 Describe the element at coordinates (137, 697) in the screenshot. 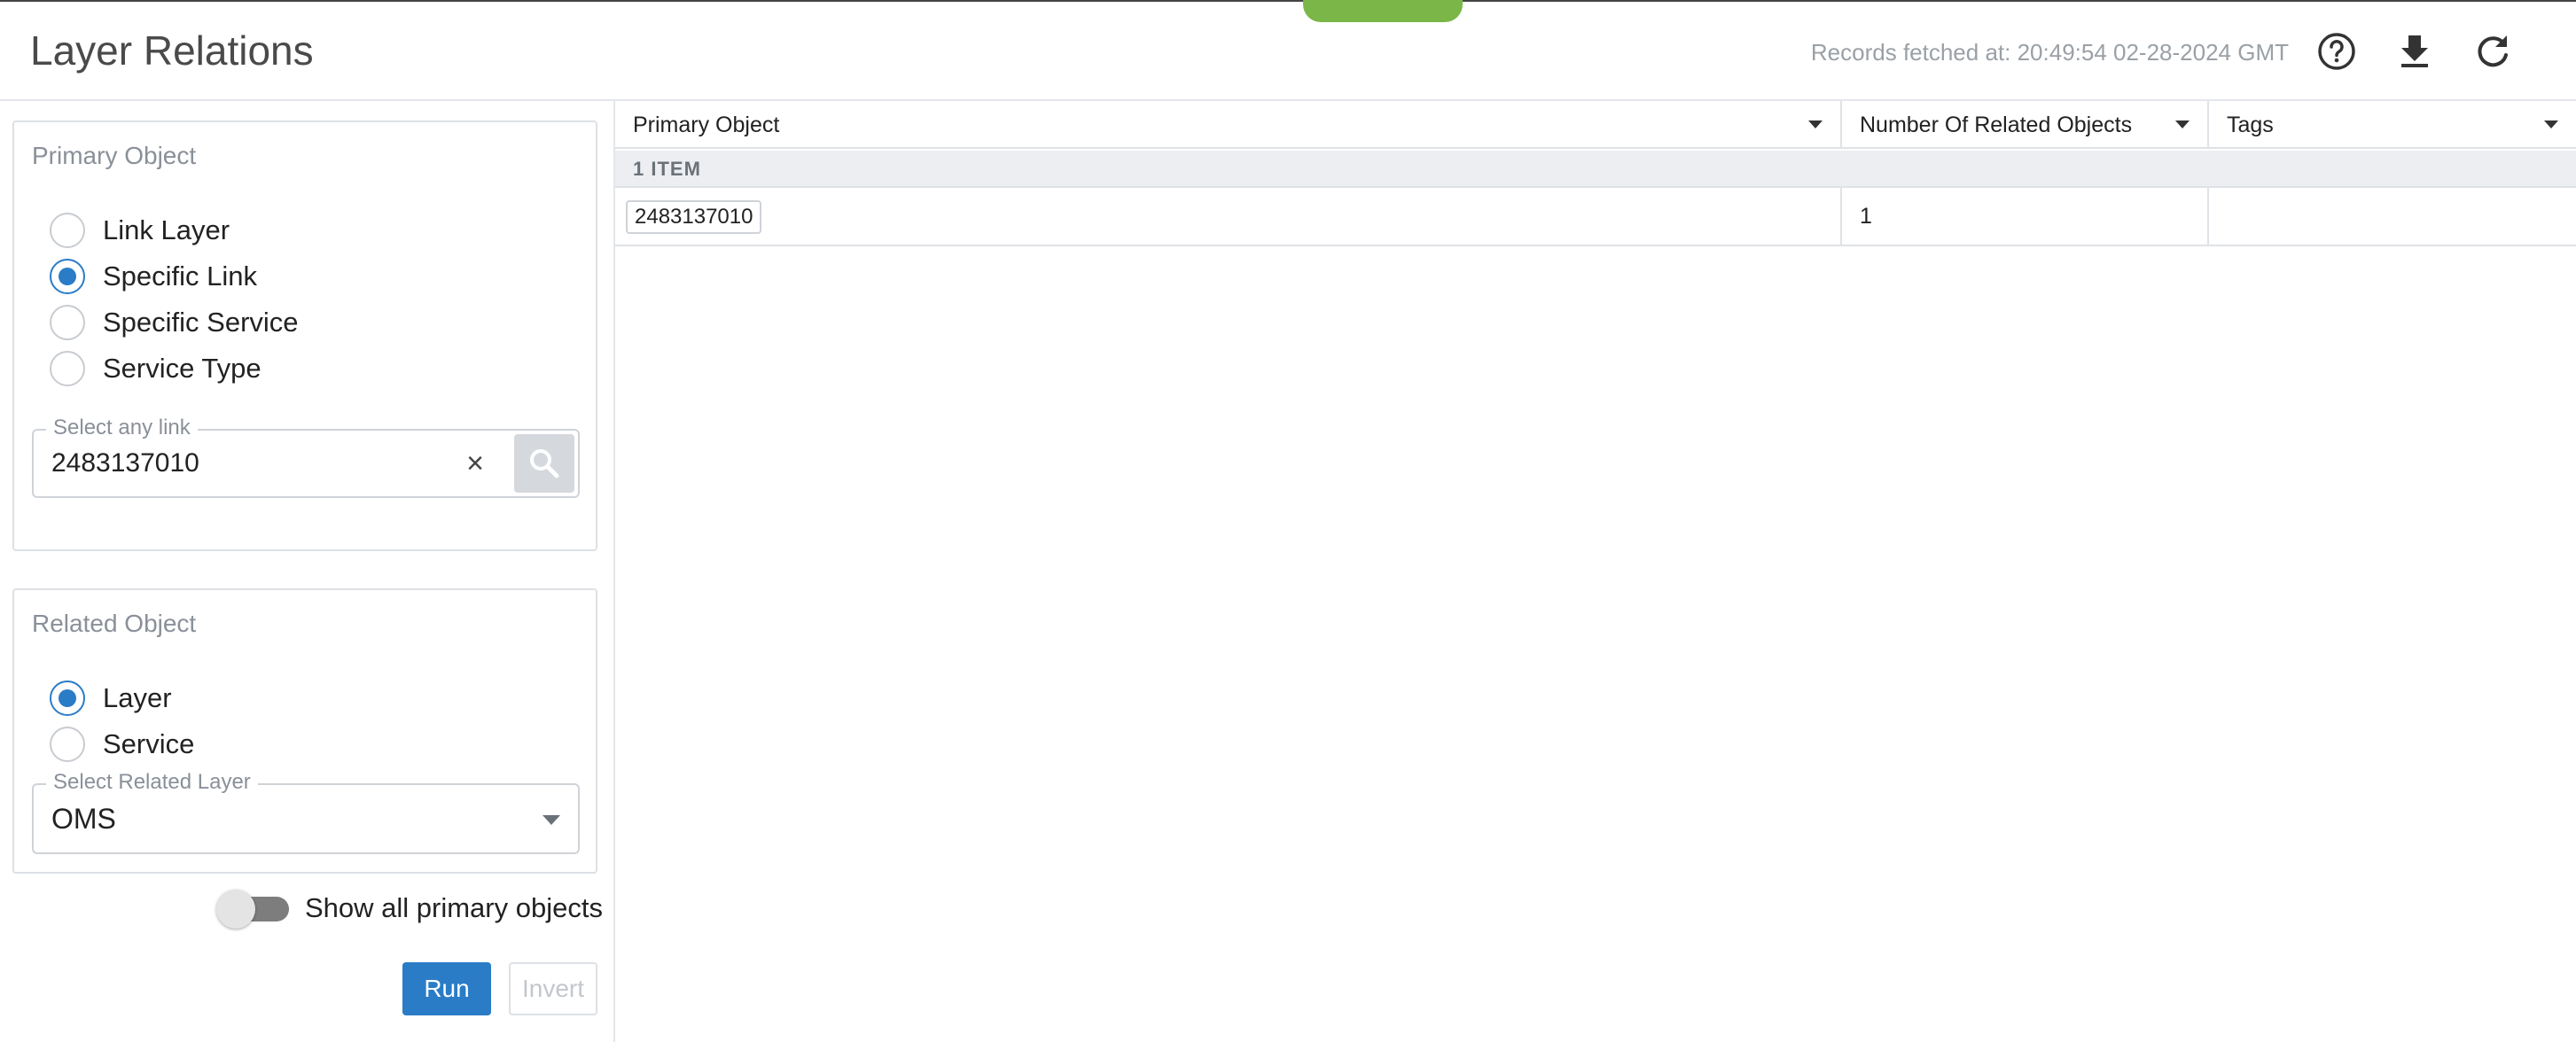

I see `radio-label: Layer` at that location.